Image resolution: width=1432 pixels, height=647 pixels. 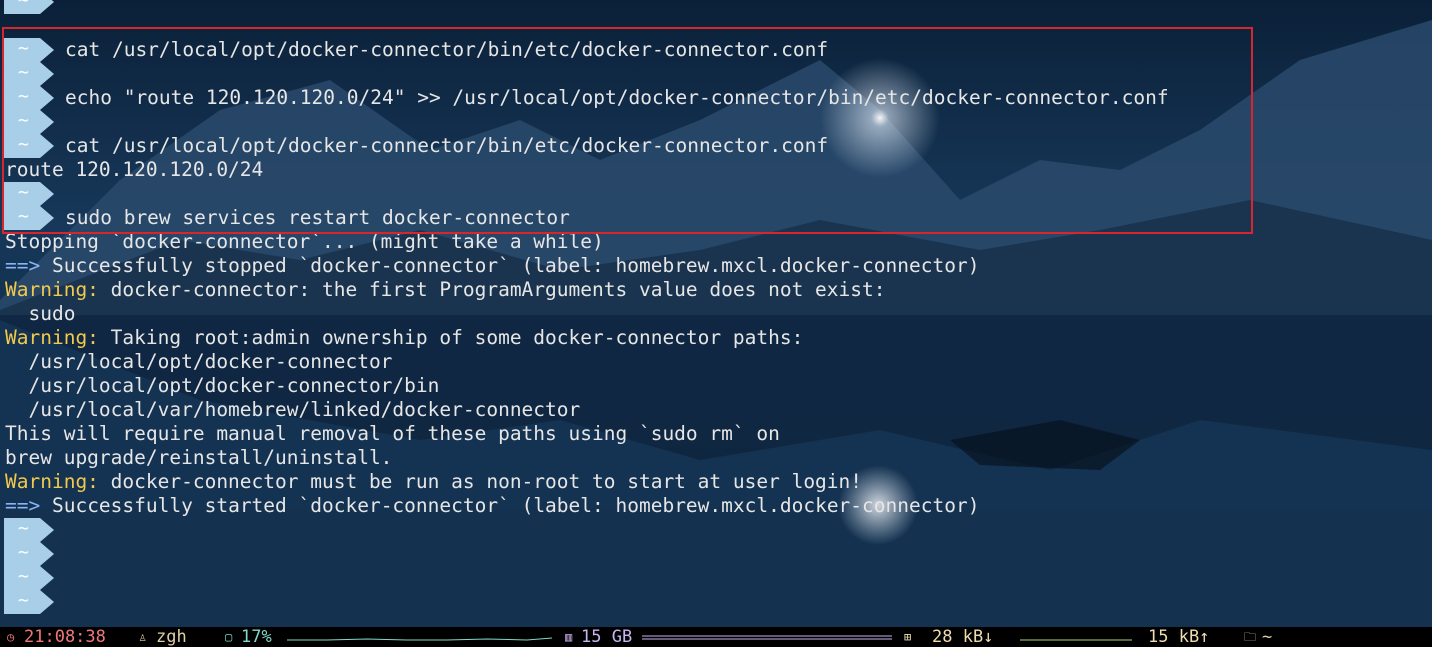 I want to click on user-name: zgh, so click(x=171, y=637).